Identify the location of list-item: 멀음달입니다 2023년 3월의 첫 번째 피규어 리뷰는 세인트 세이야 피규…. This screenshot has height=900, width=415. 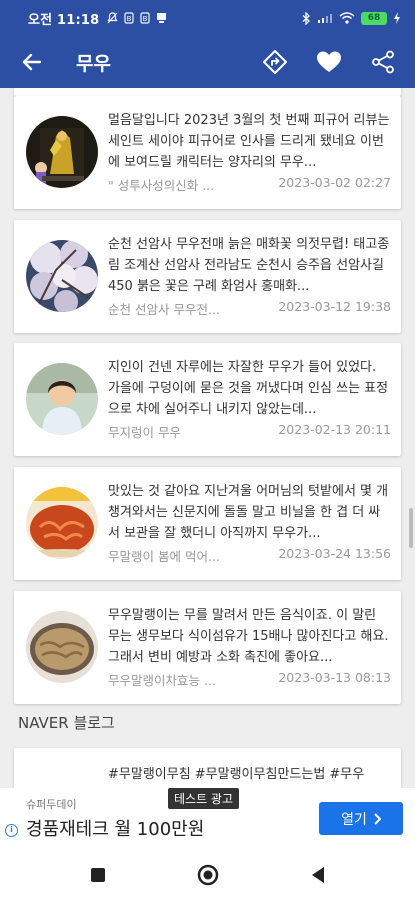
(207, 152).